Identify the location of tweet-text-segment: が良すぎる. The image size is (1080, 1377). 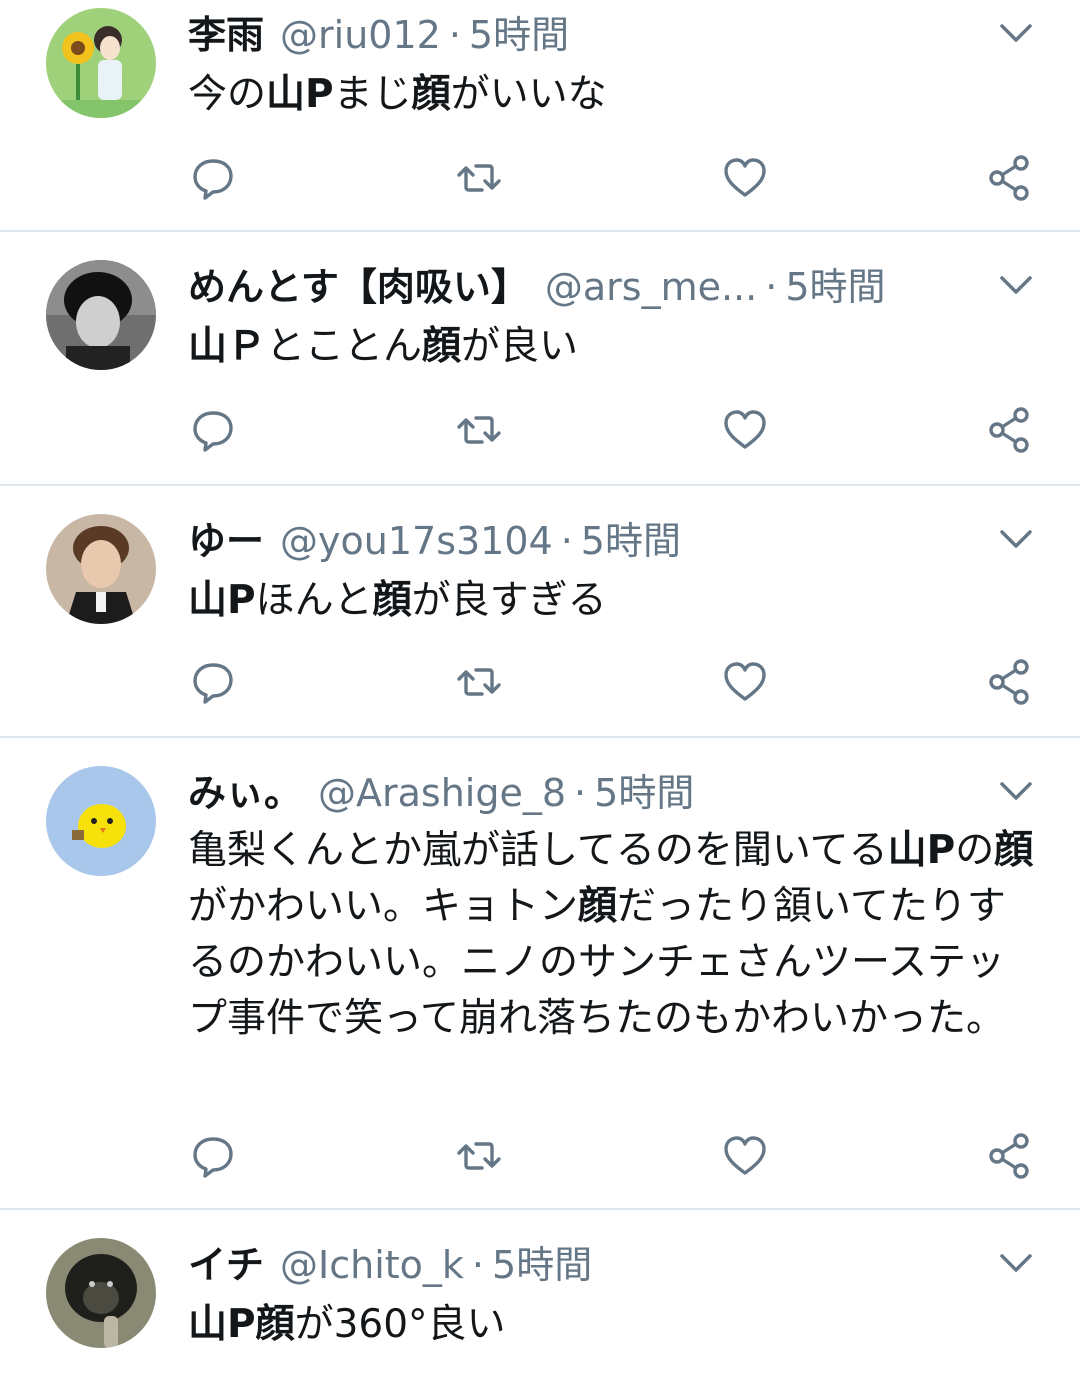
(509, 600).